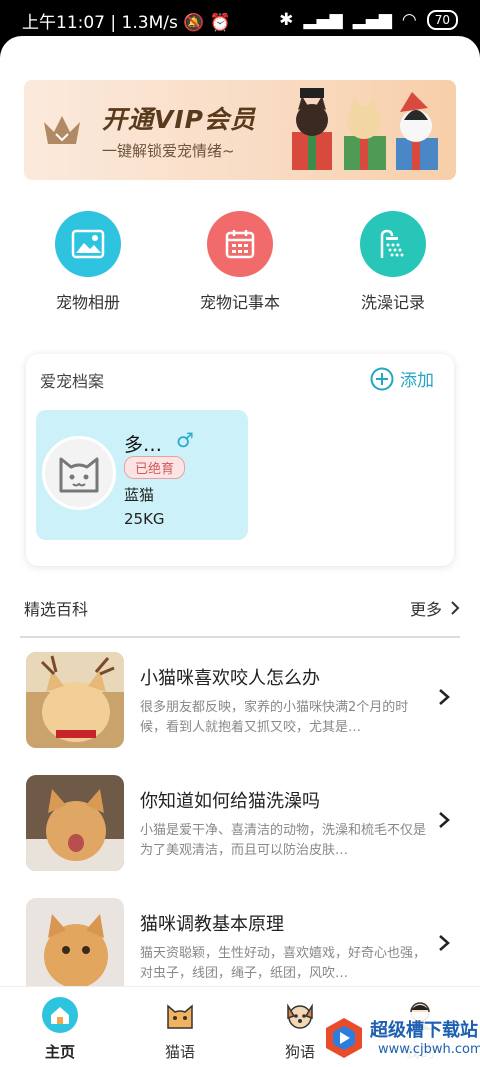 The height and width of the screenshot is (1067, 480). What do you see at coordinates (286, 20) in the screenshot?
I see `bluetooth-icon: ✱` at bounding box center [286, 20].